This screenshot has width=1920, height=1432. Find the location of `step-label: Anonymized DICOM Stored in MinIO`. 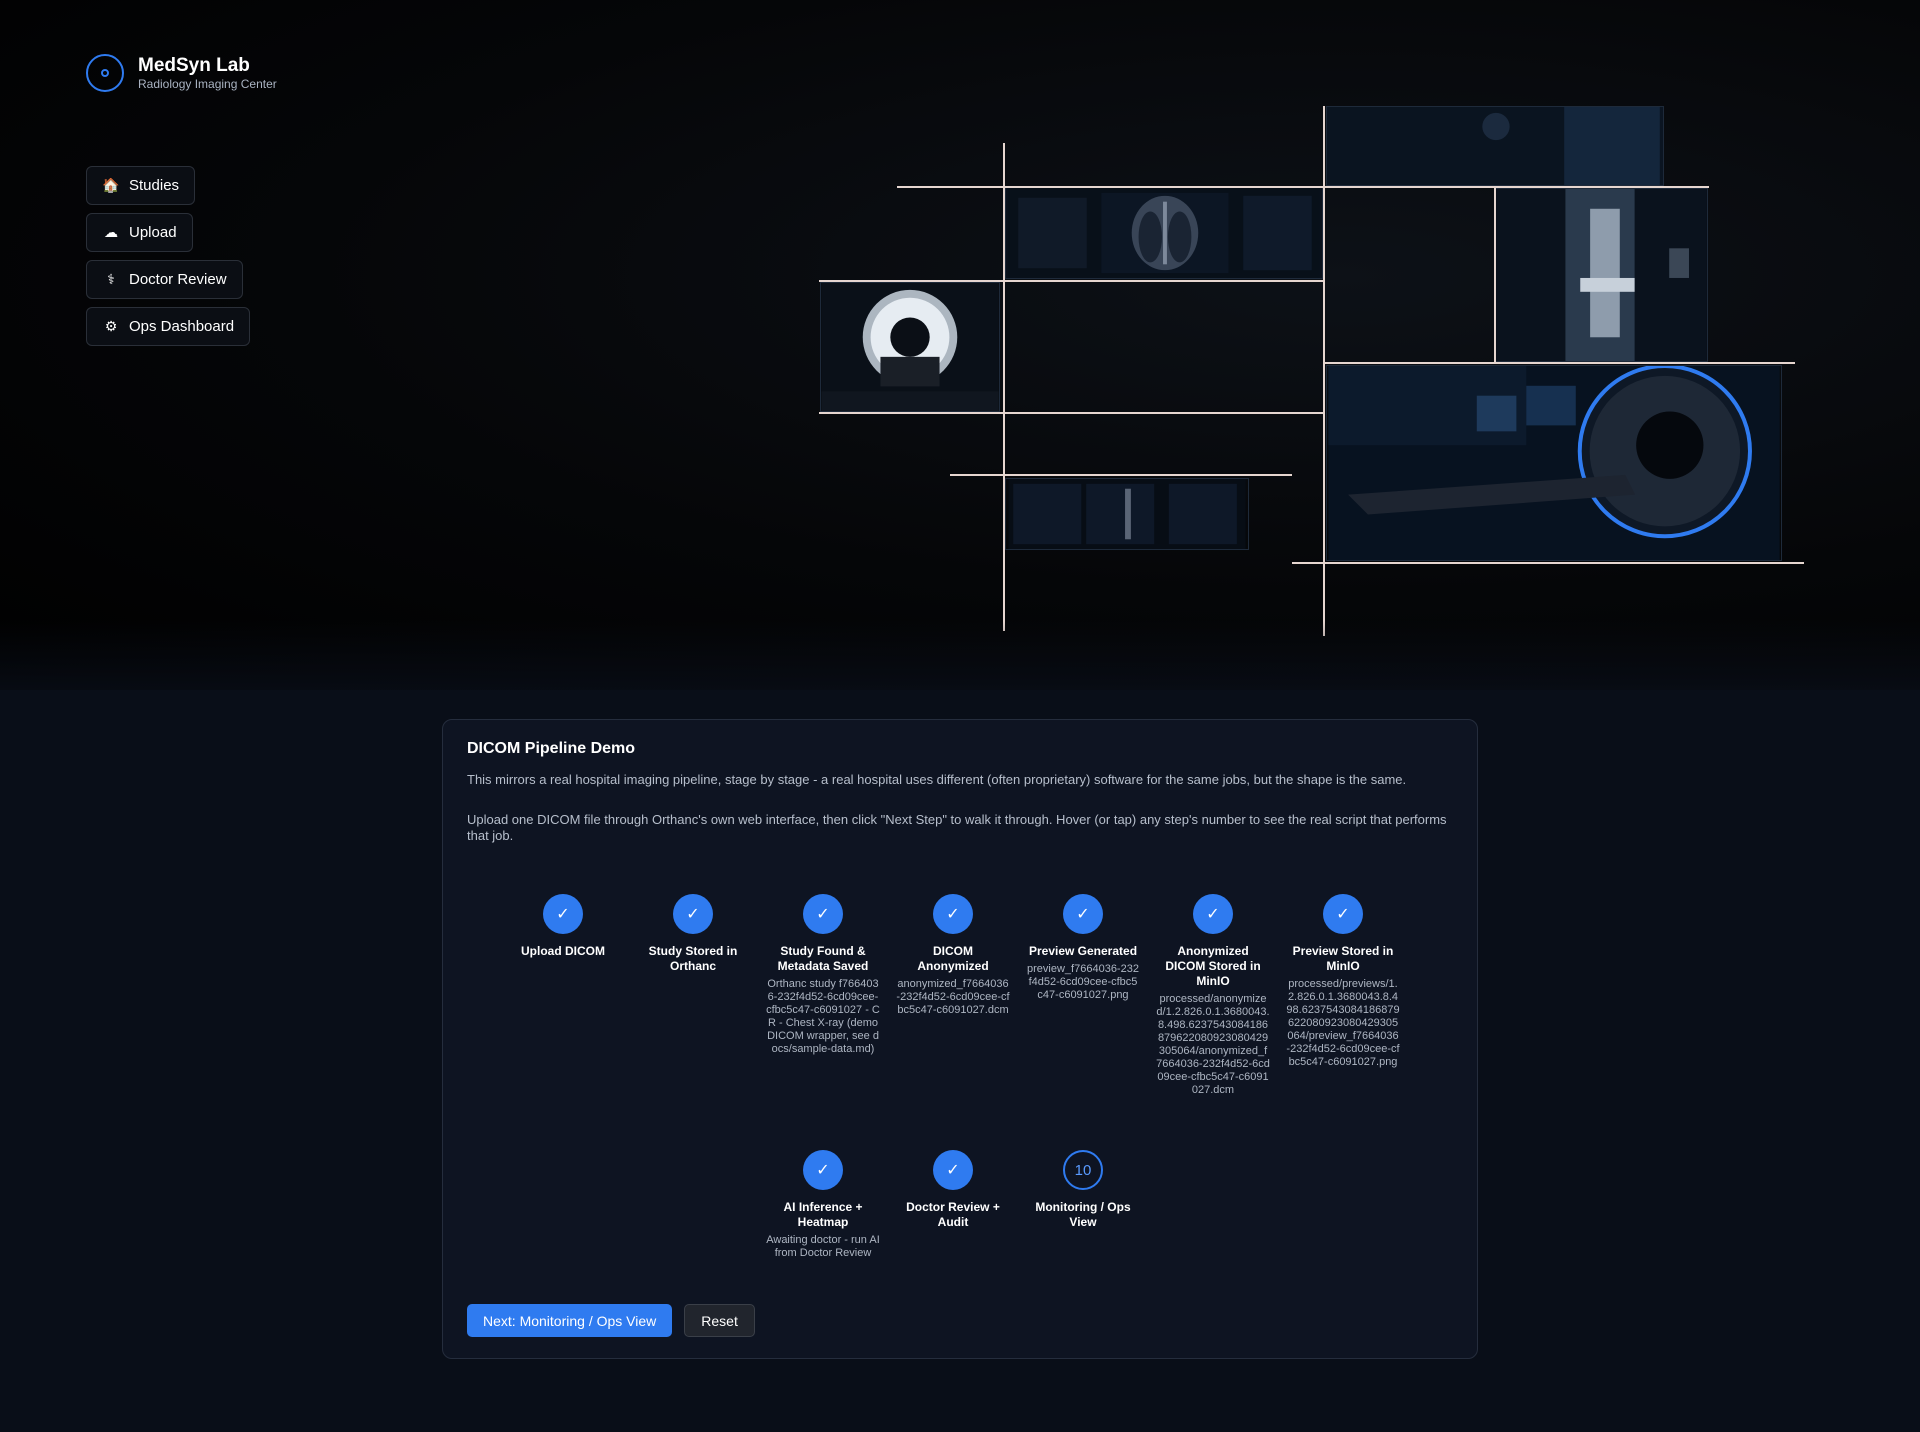

step-label: Anonymized DICOM Stored in MinIO is located at coordinates (1213, 966).